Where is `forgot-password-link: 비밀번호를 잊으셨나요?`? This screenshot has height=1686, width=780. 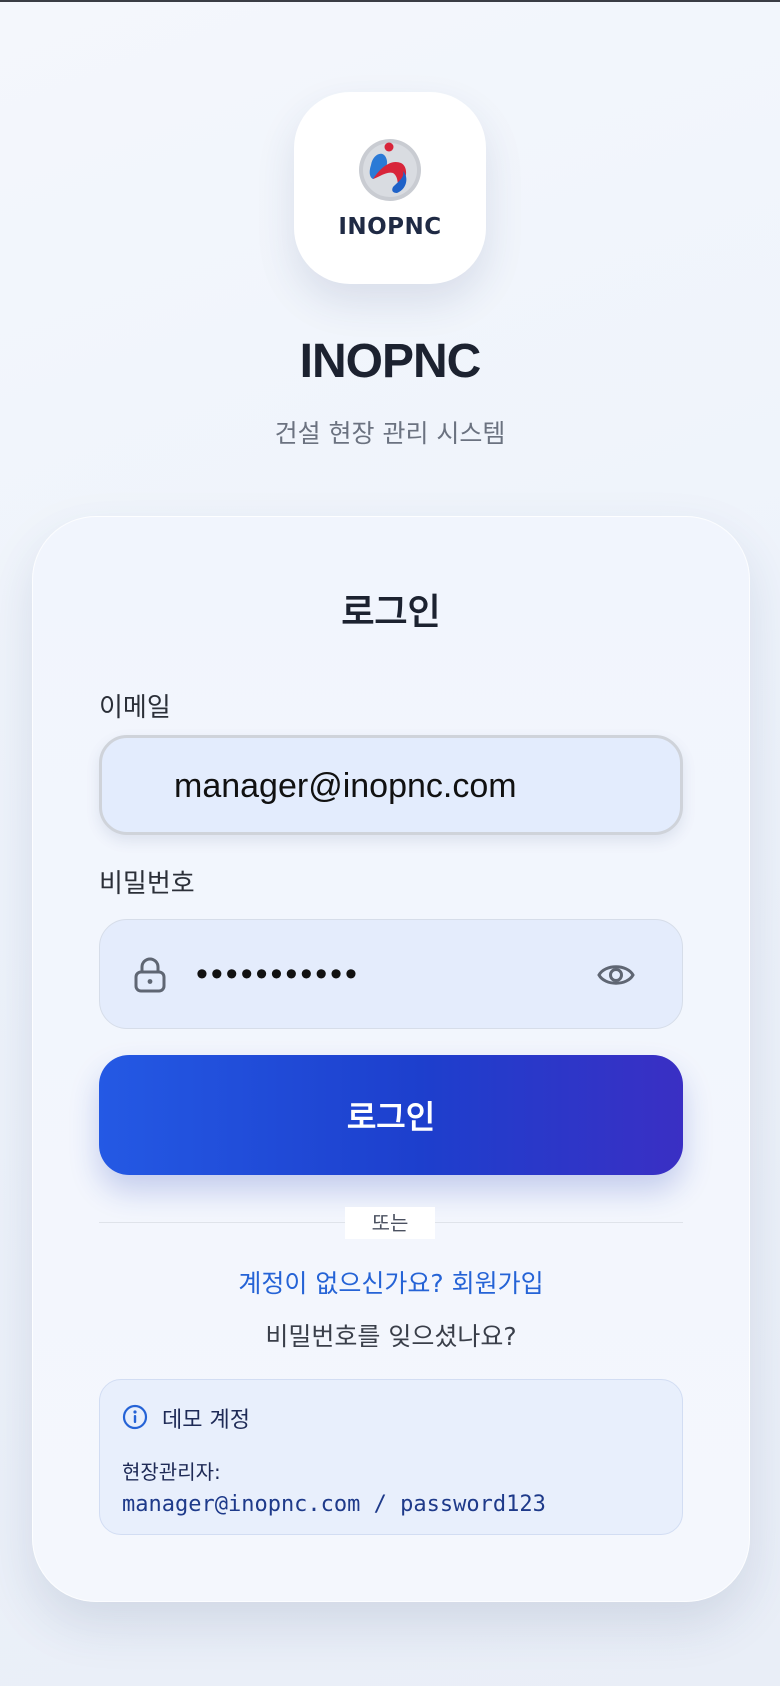 forgot-password-link: 비밀번호를 잊으셨나요? is located at coordinates (391, 1335).